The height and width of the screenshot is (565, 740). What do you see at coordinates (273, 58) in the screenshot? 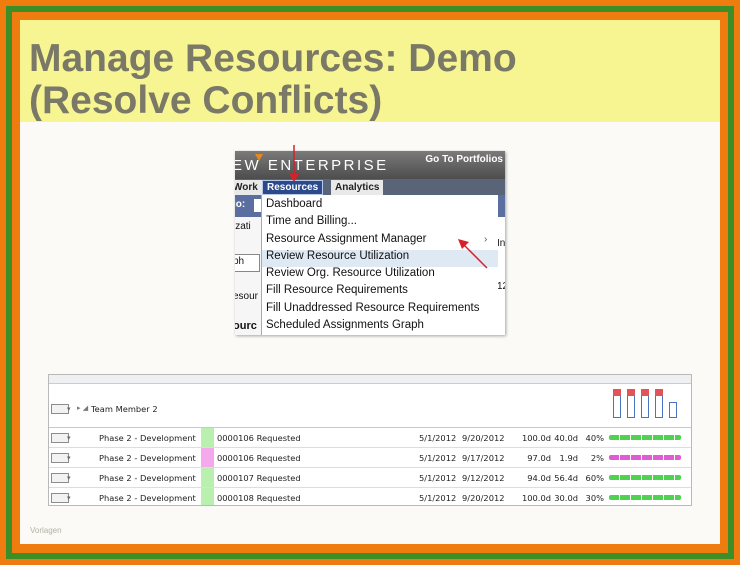
I see `slide-title-line-1: Manage Resources: Demo` at bounding box center [273, 58].